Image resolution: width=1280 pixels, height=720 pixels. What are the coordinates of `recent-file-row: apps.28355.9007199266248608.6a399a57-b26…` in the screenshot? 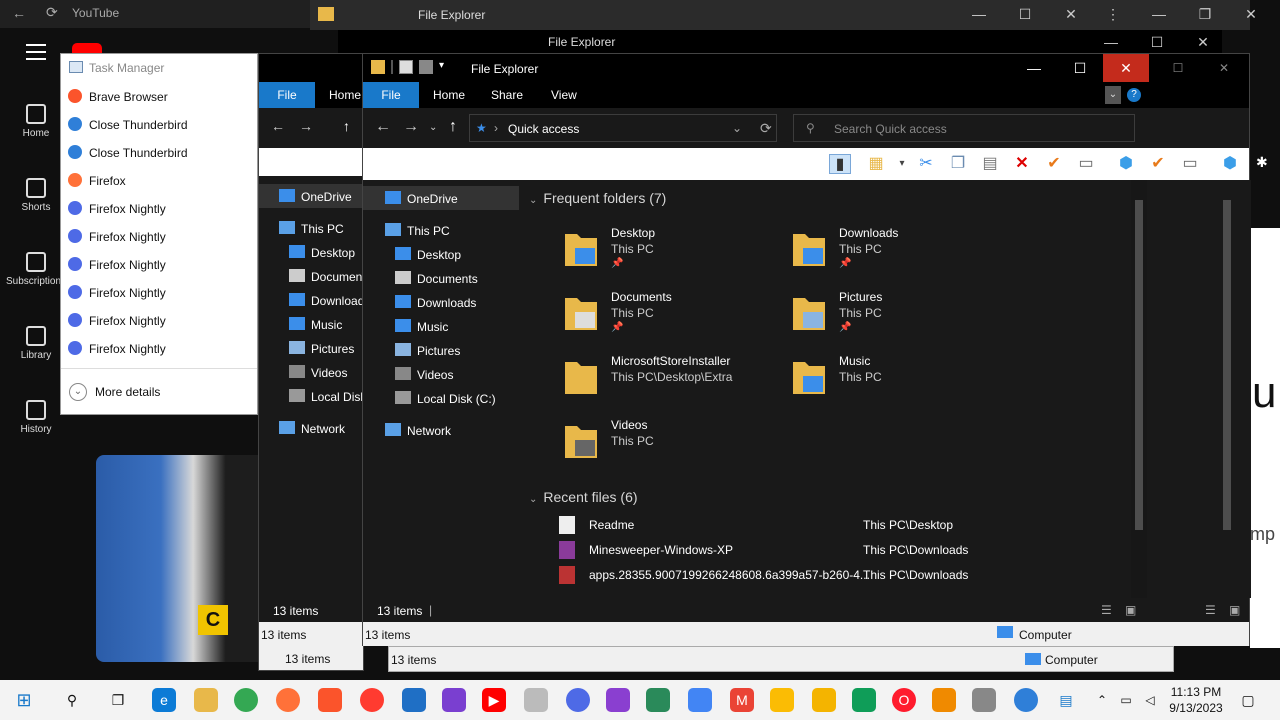 It's located at (821, 575).